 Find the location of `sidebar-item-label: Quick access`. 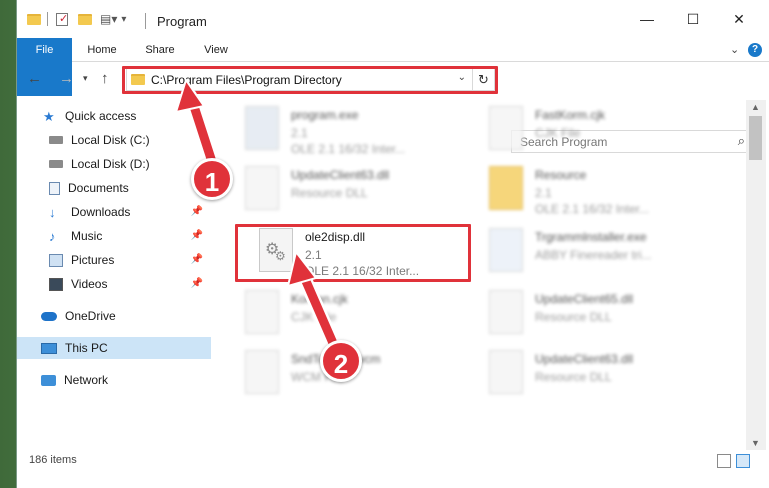

sidebar-item-label: Quick access is located at coordinates (101, 116).